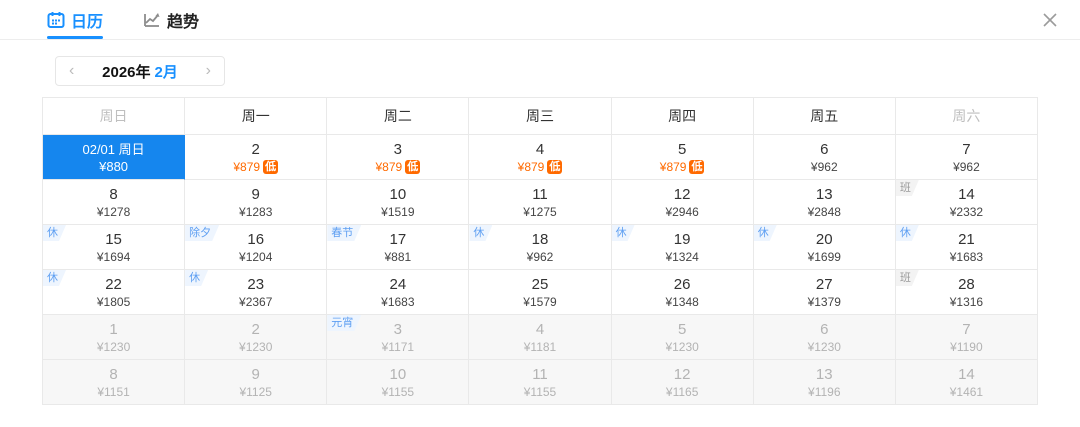 This screenshot has height=427, width=1080. Describe the element at coordinates (256, 202) in the screenshot. I see `calendar-cell: 9 ¥1283` at that location.